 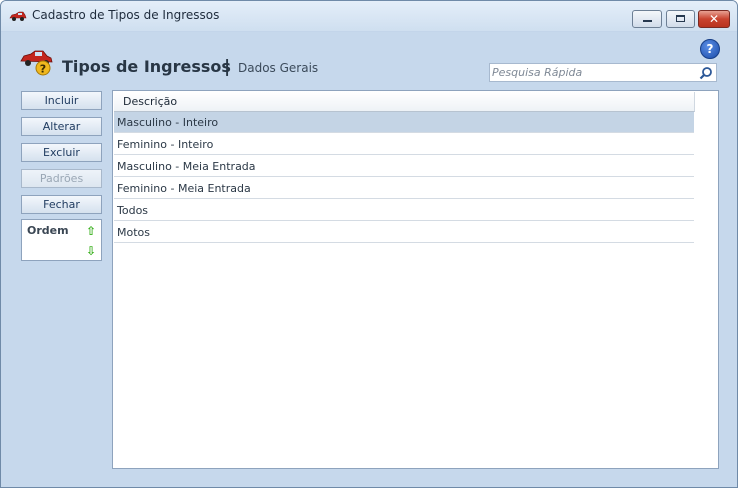 What do you see at coordinates (150, 101) in the screenshot?
I see `column-header-label: Descrição` at bounding box center [150, 101].